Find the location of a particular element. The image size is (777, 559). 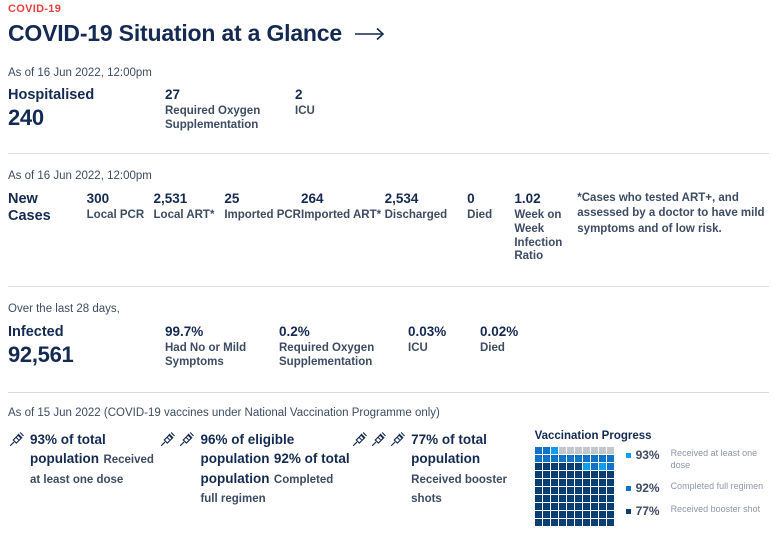

metric-value: 2,531 is located at coordinates (170, 198).